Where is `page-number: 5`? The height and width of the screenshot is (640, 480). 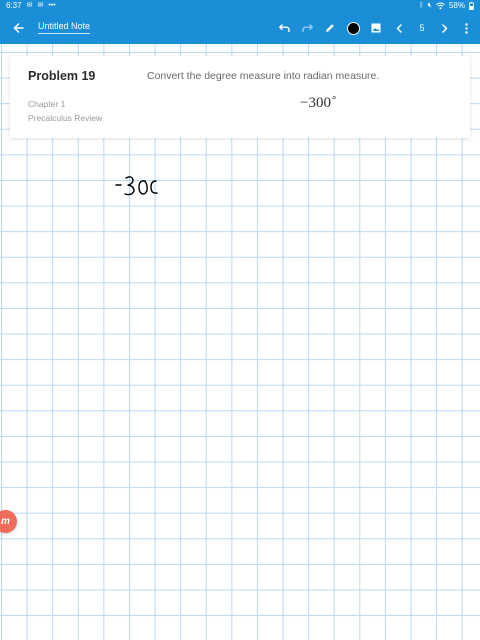 page-number: 5 is located at coordinates (422, 28).